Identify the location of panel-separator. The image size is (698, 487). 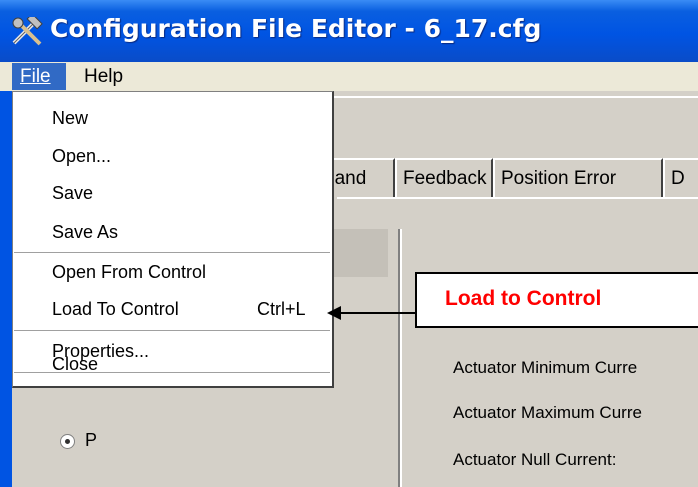
(401, 358).